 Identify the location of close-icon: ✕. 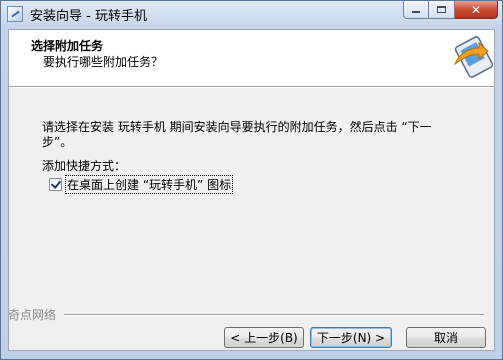
(476, 9).